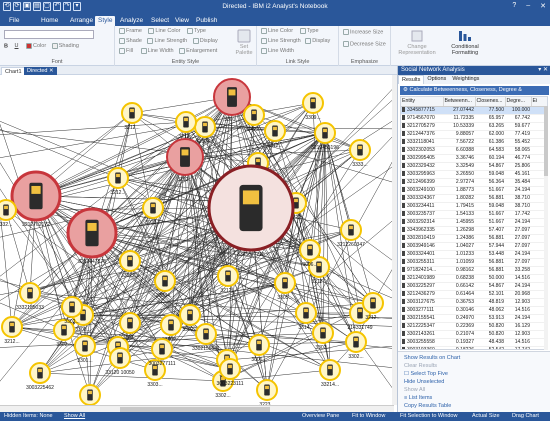  I want to click on col-entity: Entity, so click(422, 102).